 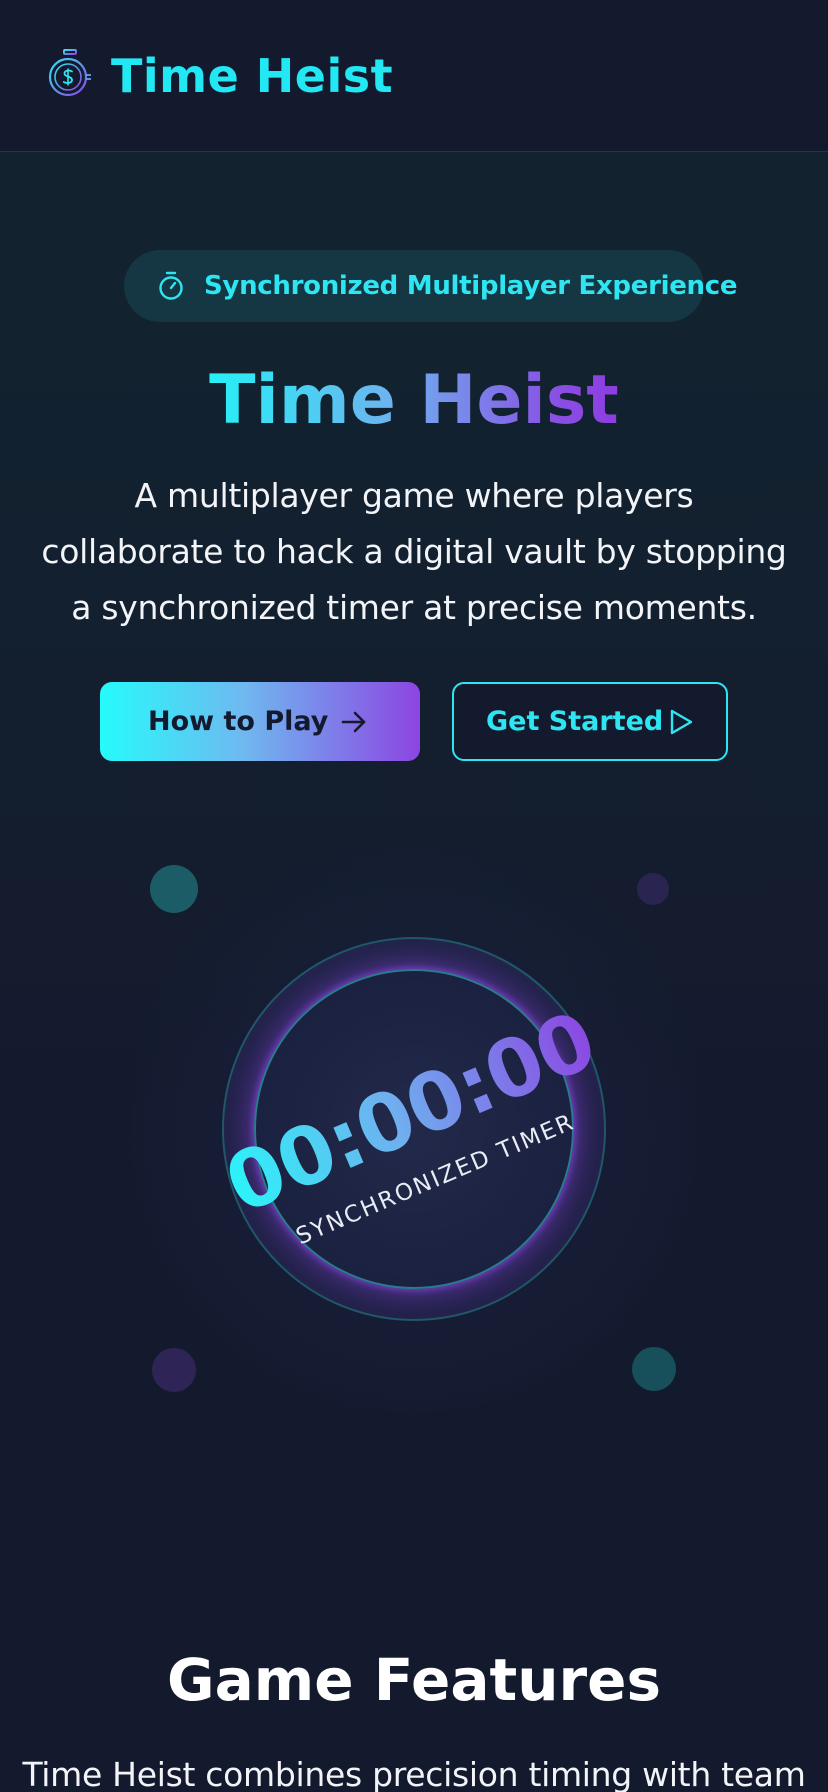 What do you see at coordinates (681, 722) in the screenshot?
I see `play-icon` at bounding box center [681, 722].